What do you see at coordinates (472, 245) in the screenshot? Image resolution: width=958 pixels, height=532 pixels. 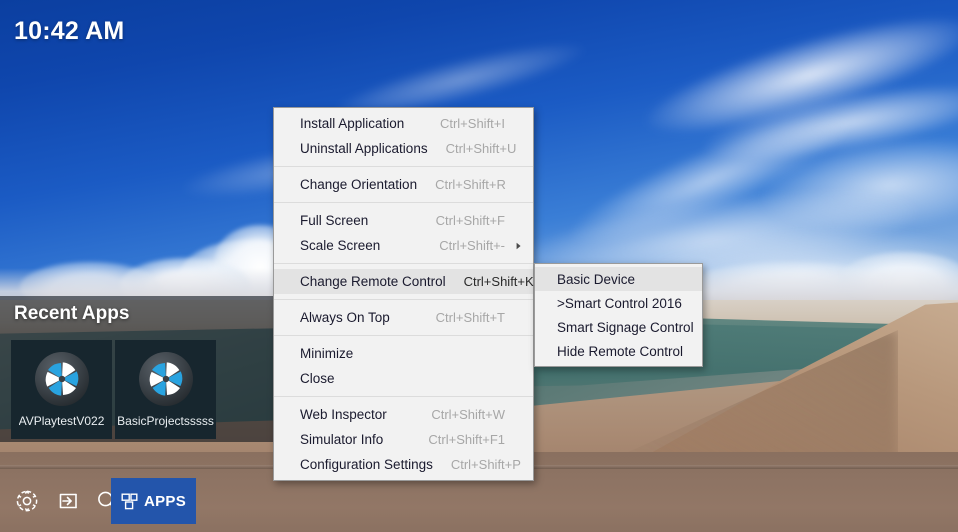 I see `menu-item-shortcut: Ctrl+Shift+-` at bounding box center [472, 245].